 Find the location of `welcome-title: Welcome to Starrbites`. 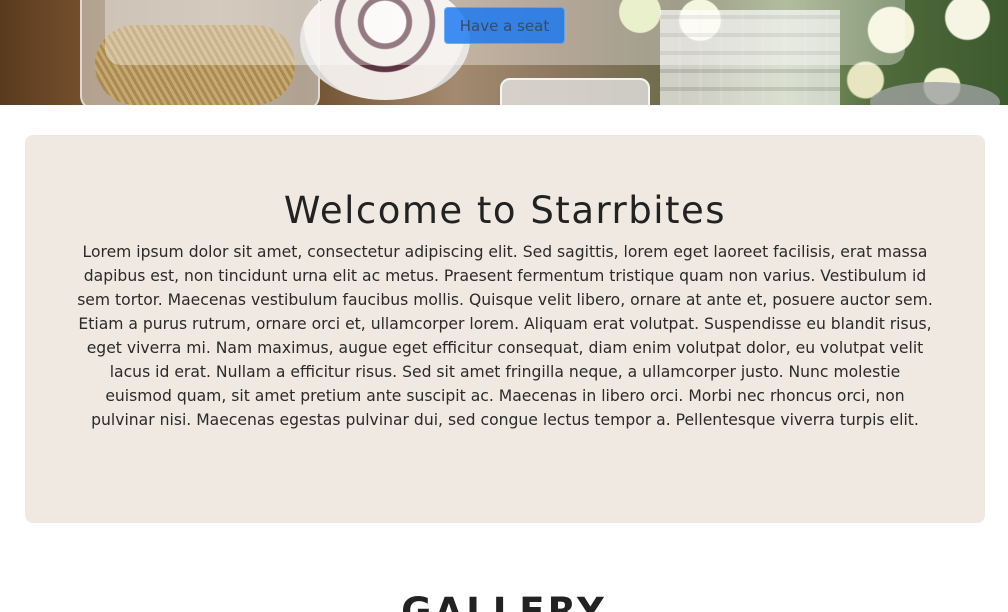

welcome-title: Welcome to Starrbites is located at coordinates (505, 210).